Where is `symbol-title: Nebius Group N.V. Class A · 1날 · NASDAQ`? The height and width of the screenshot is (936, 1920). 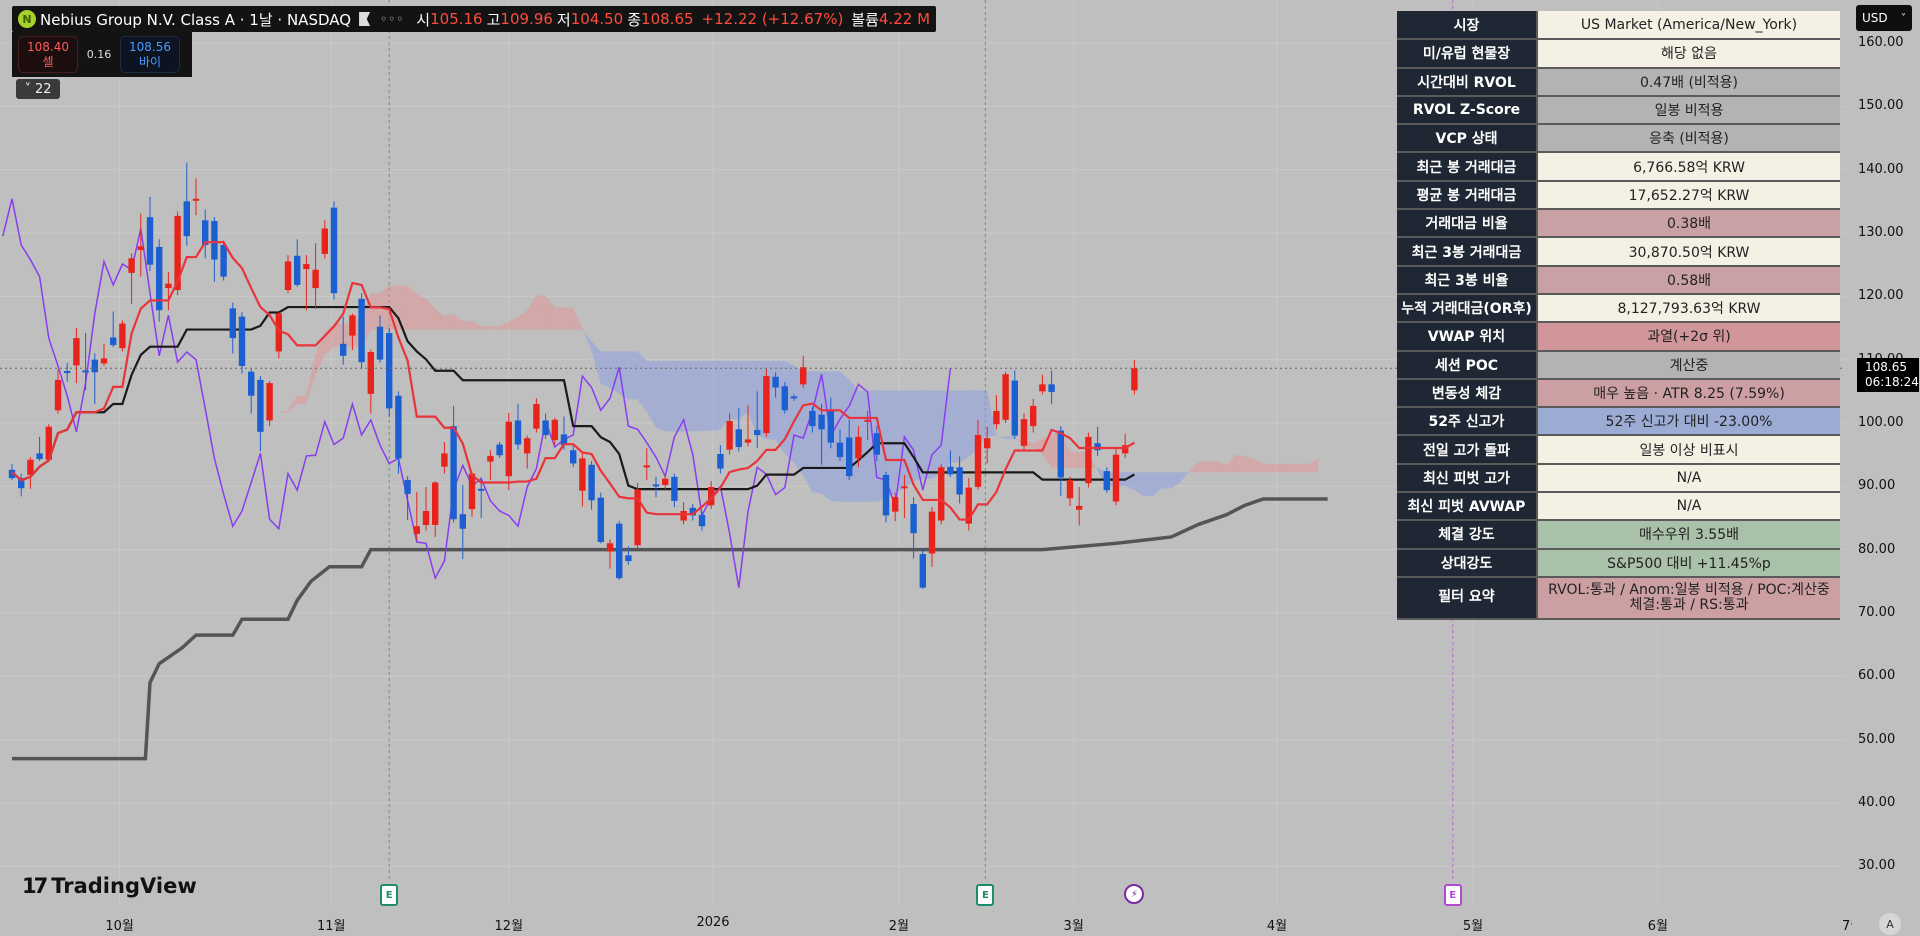
symbol-title: Nebius Group N.V. Class A · 1날 · NASDAQ is located at coordinates (195, 19).